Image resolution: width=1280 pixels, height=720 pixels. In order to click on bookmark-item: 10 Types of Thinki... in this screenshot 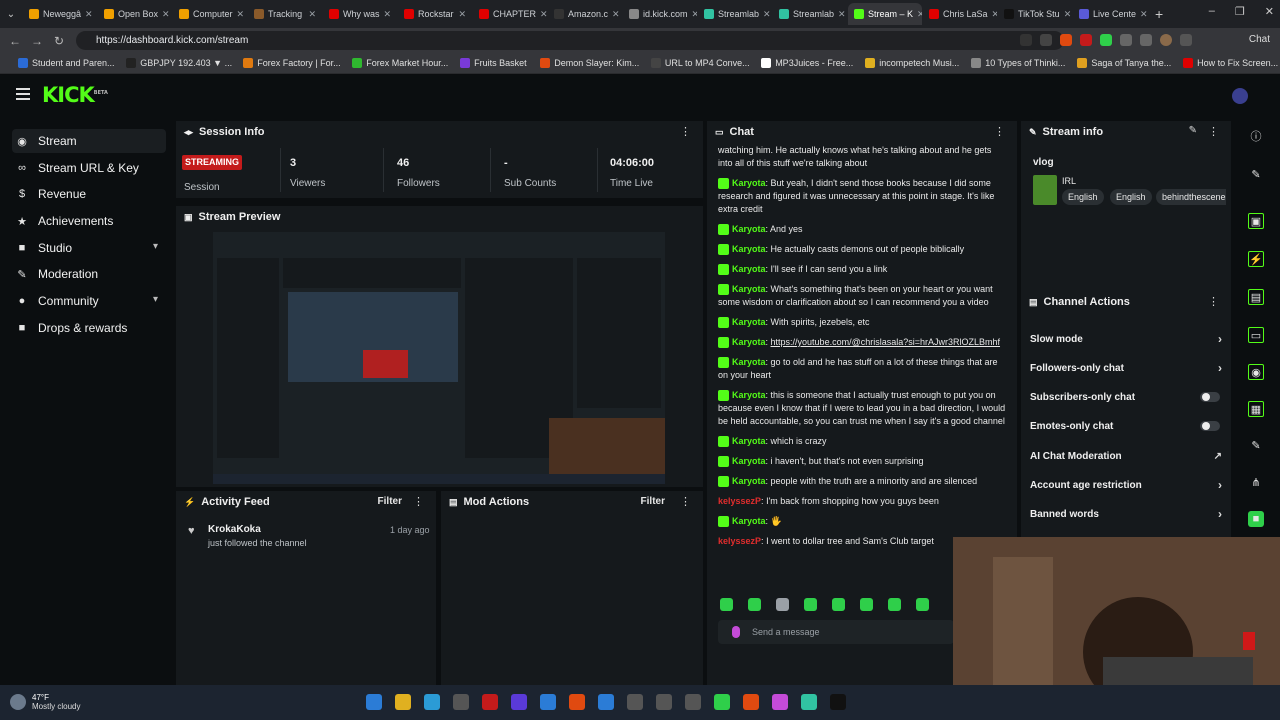, I will do `click(1014, 63)`.